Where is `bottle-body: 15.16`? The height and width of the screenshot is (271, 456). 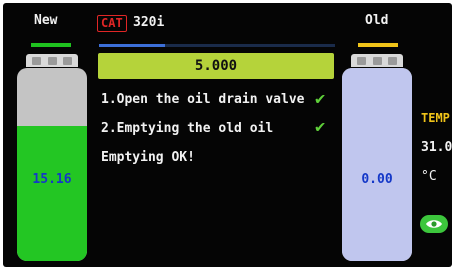
bottle-body: 15.16 is located at coordinates (52, 164).